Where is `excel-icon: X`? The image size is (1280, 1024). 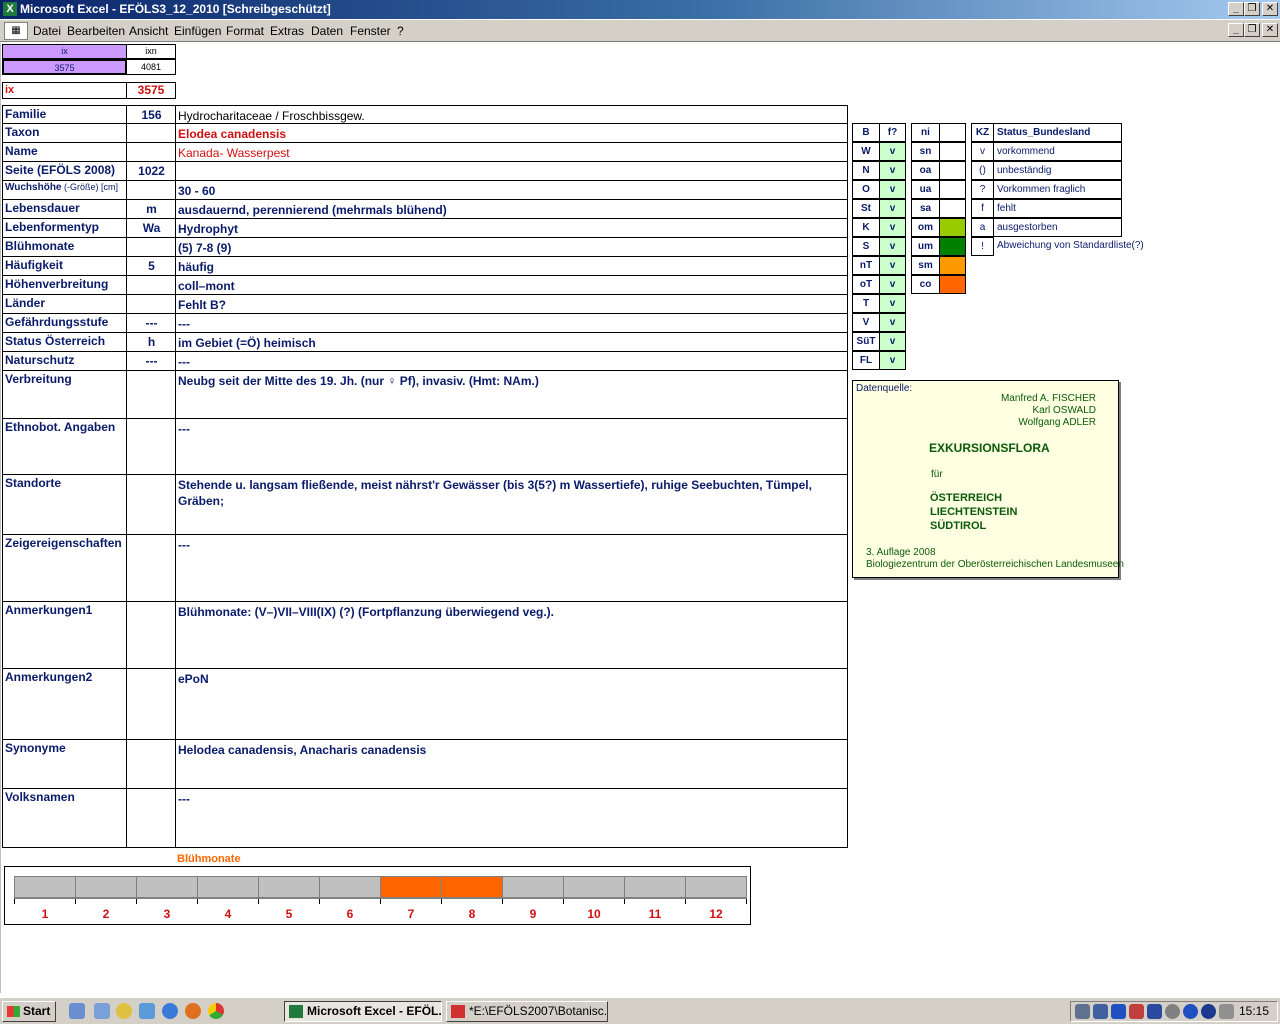
excel-icon: X is located at coordinates (10, 9).